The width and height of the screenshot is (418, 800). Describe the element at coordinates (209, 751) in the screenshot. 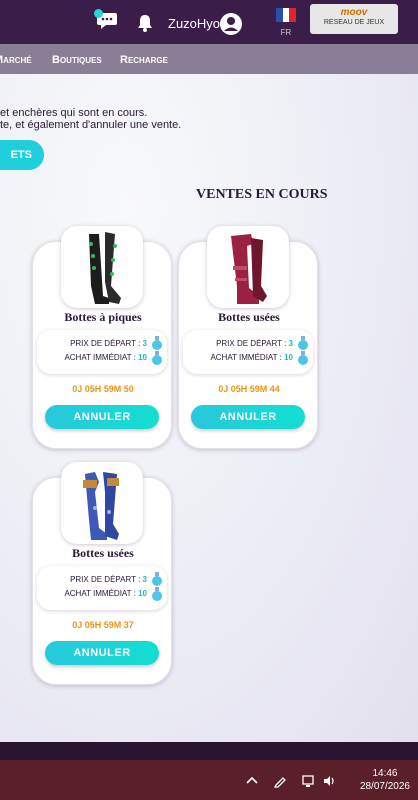

I see `game-scene-strip` at that location.